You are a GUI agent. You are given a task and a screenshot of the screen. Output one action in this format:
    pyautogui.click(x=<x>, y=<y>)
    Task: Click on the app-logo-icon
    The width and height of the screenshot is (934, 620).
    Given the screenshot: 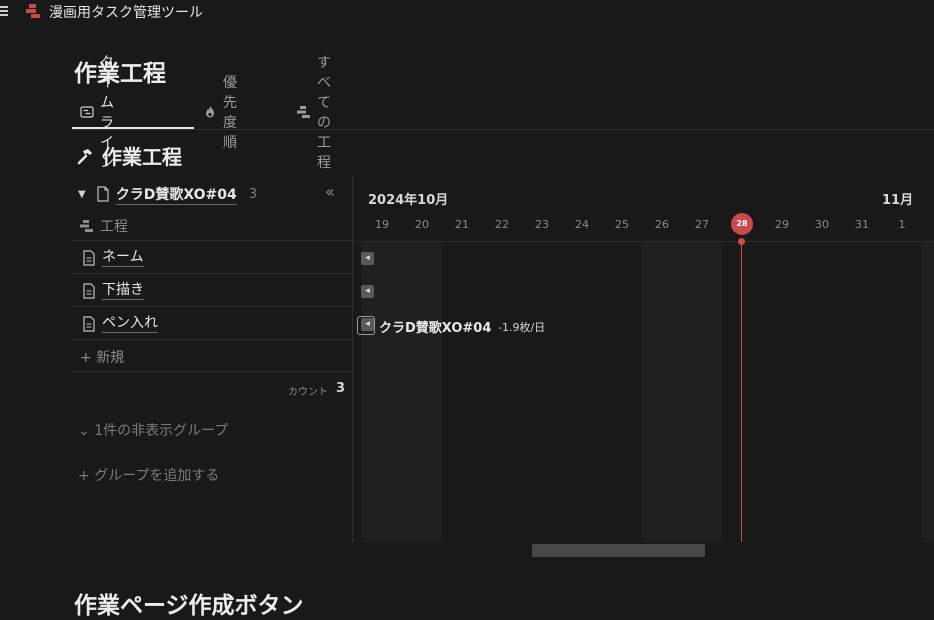 What is the action you would take?
    pyautogui.click(x=33, y=11)
    